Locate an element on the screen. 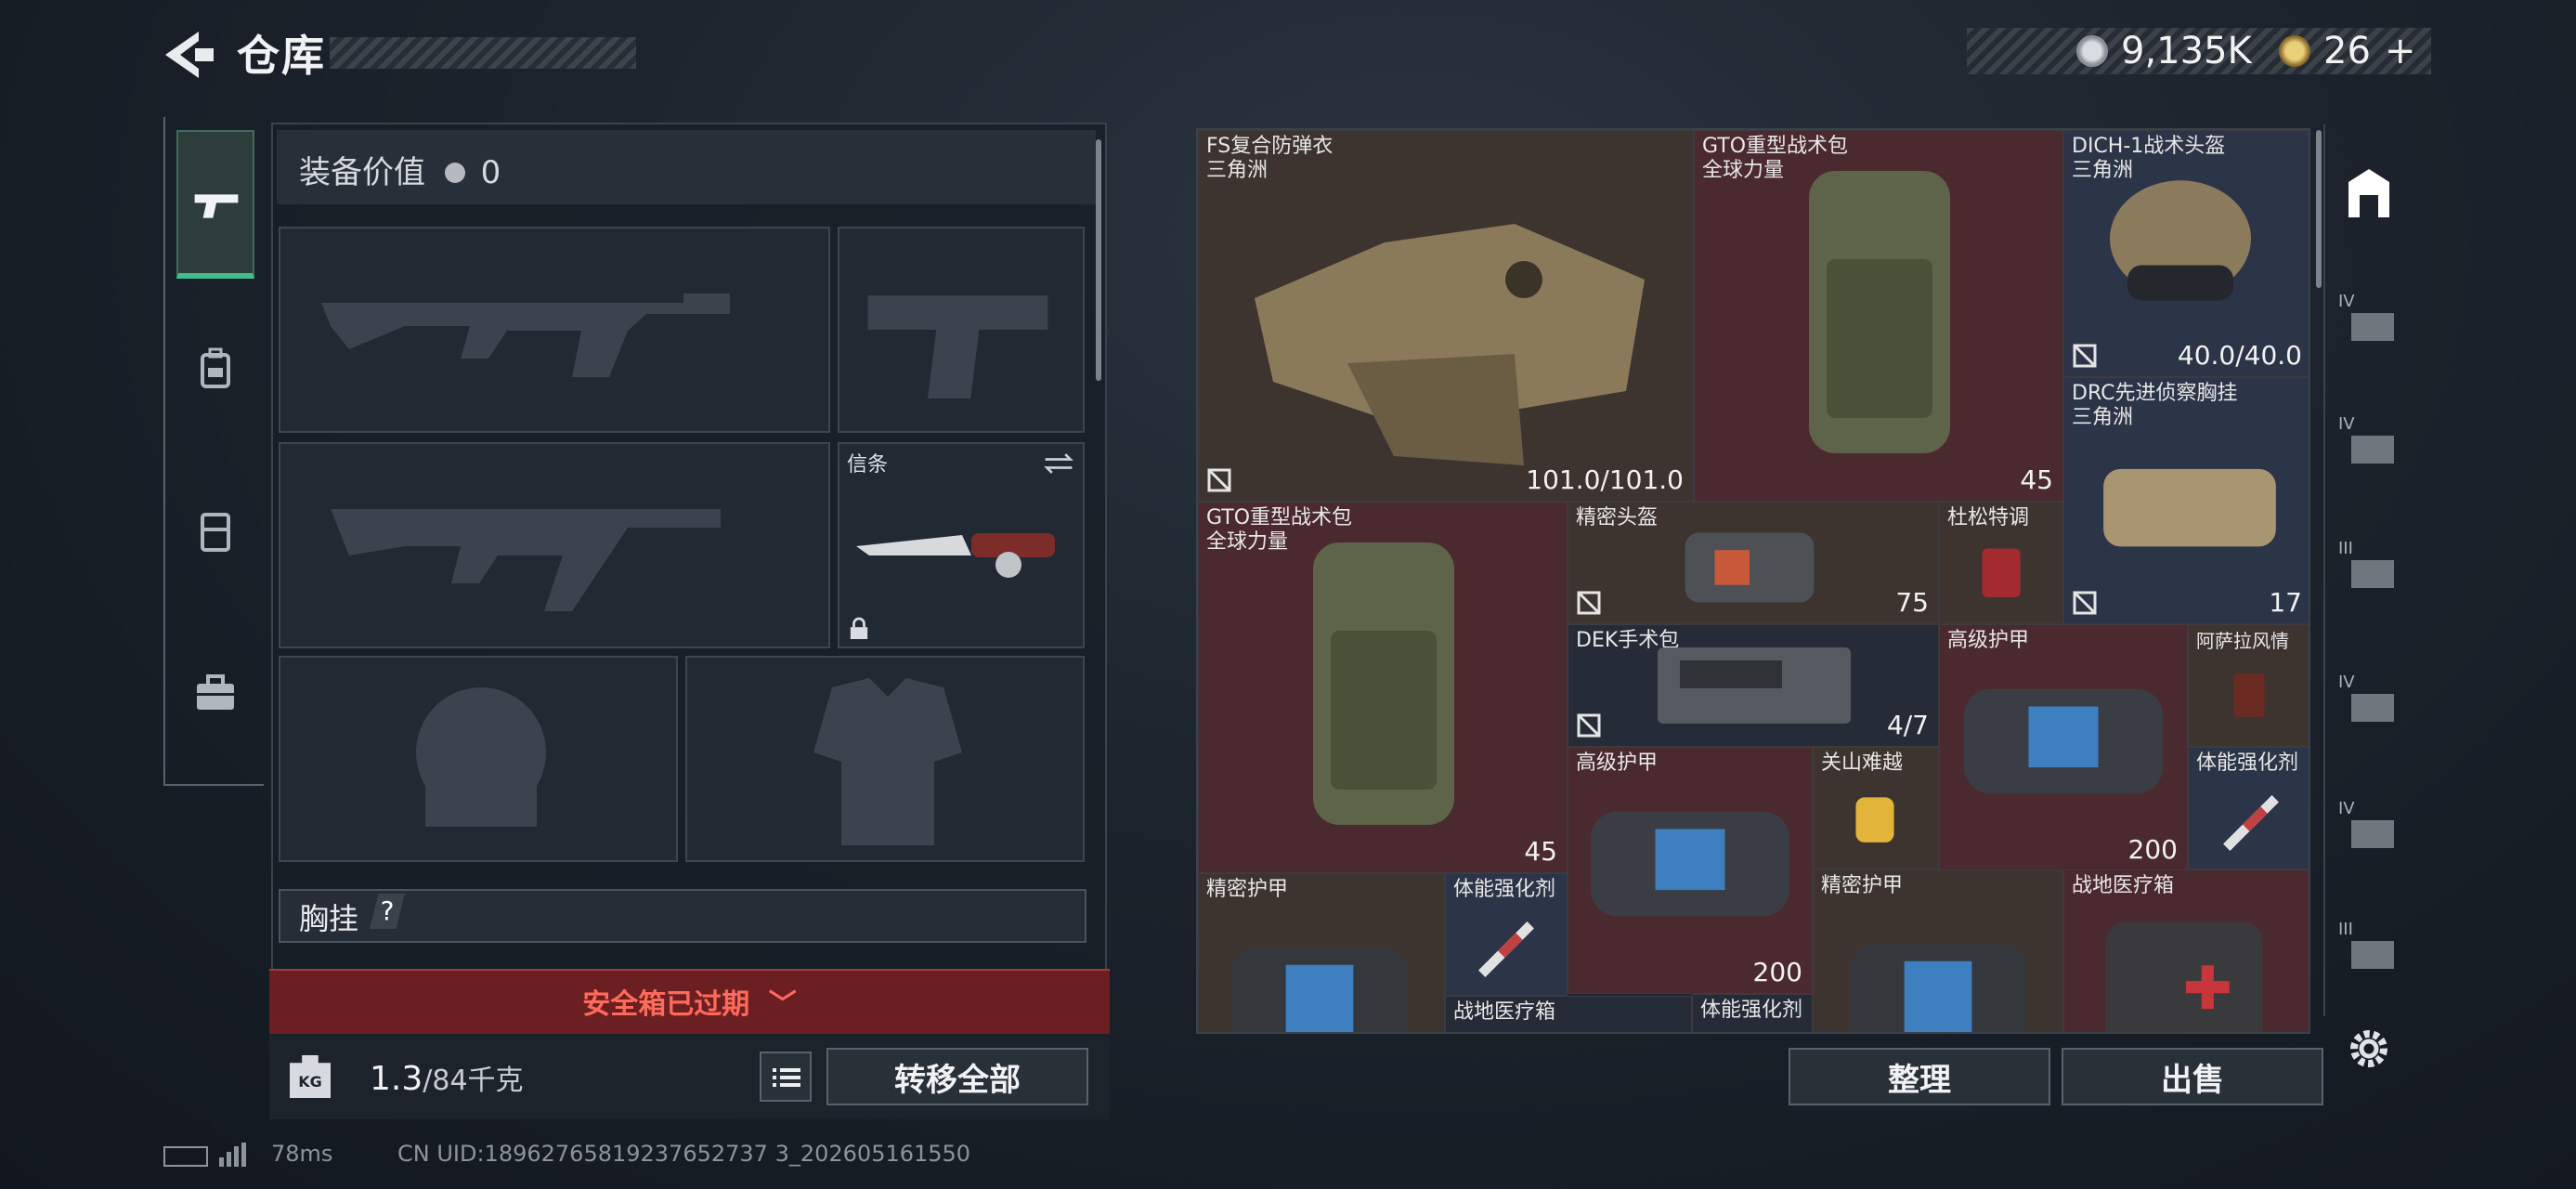  stash-item-fs-armor: FS复合防弹衣 三角洲 101.0/101.0 is located at coordinates (1446, 316).